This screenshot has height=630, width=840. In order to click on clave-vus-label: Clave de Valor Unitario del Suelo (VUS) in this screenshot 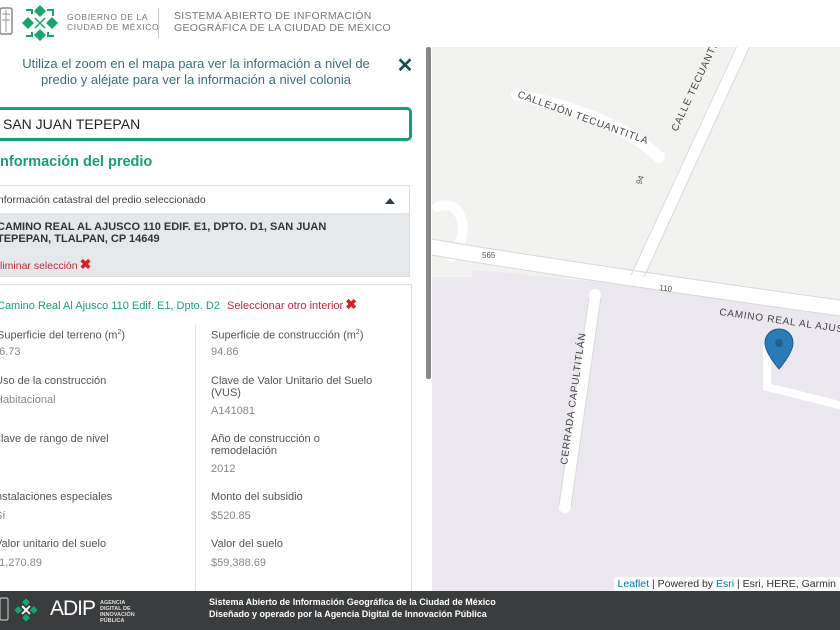, I will do `click(291, 387)`.